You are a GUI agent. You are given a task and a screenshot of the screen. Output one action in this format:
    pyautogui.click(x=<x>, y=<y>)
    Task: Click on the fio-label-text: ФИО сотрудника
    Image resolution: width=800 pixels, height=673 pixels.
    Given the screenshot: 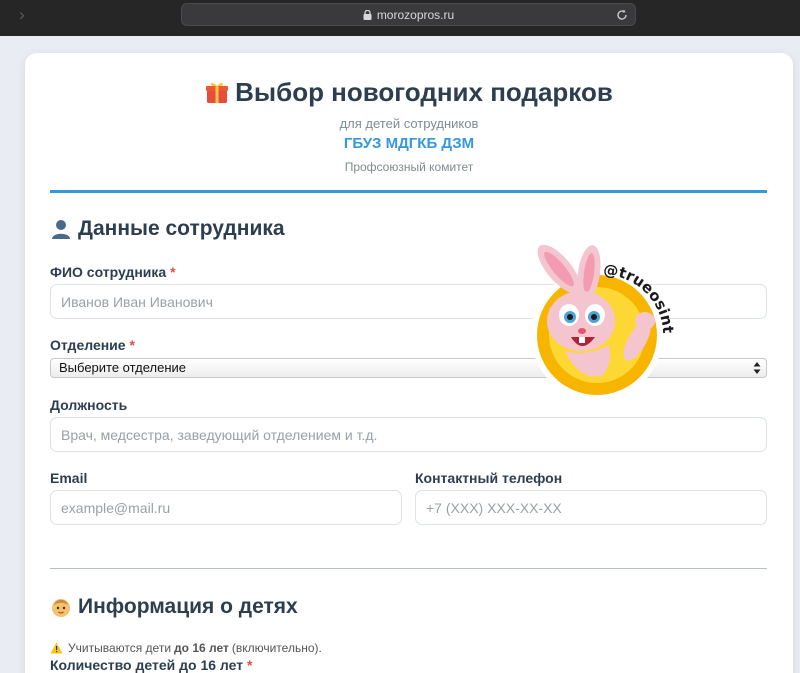 What is the action you would take?
    pyautogui.click(x=108, y=272)
    